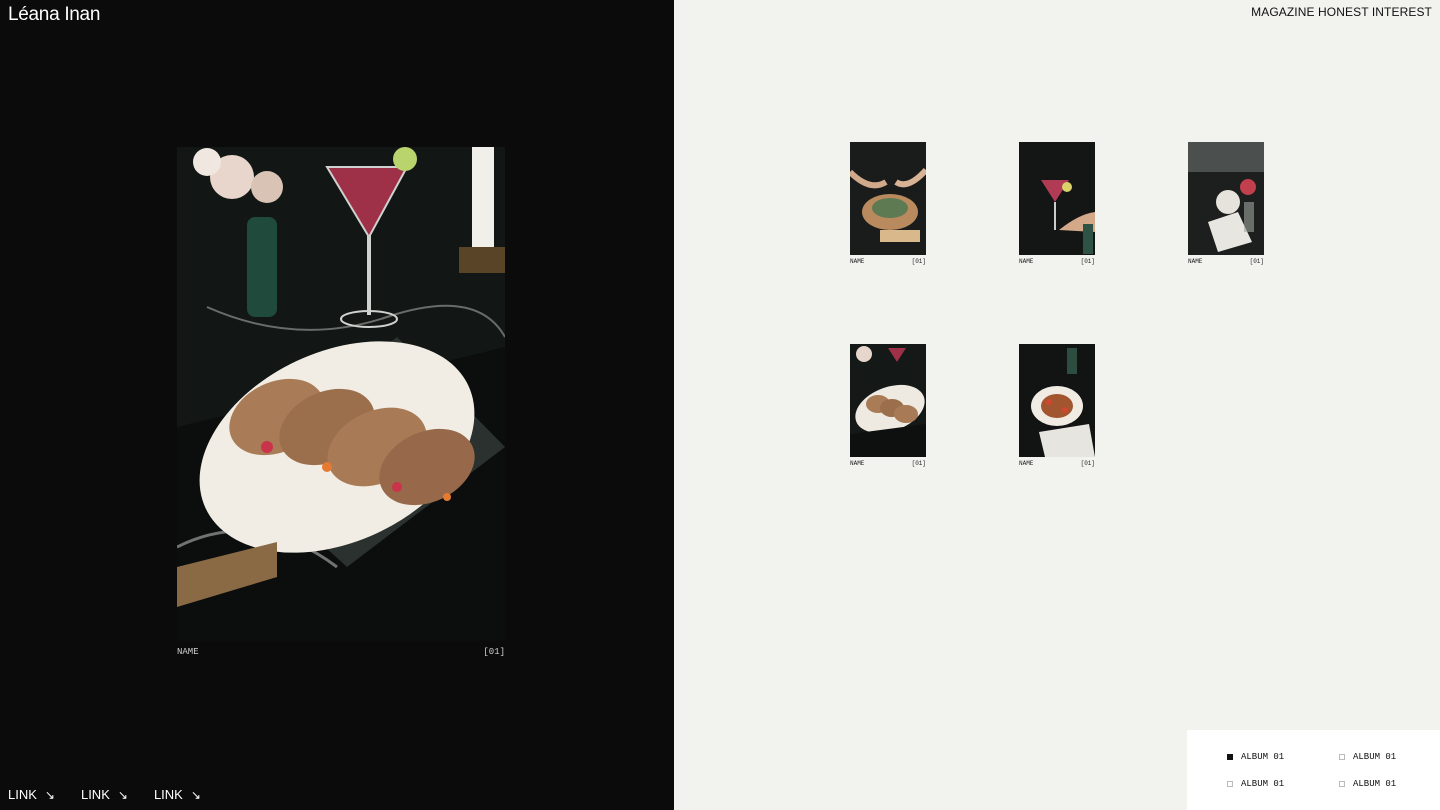 Image resolution: width=1440 pixels, height=810 pixels. Describe the element at coordinates (188, 652) in the screenshot. I see `hero-caption-name: NAME` at that location.